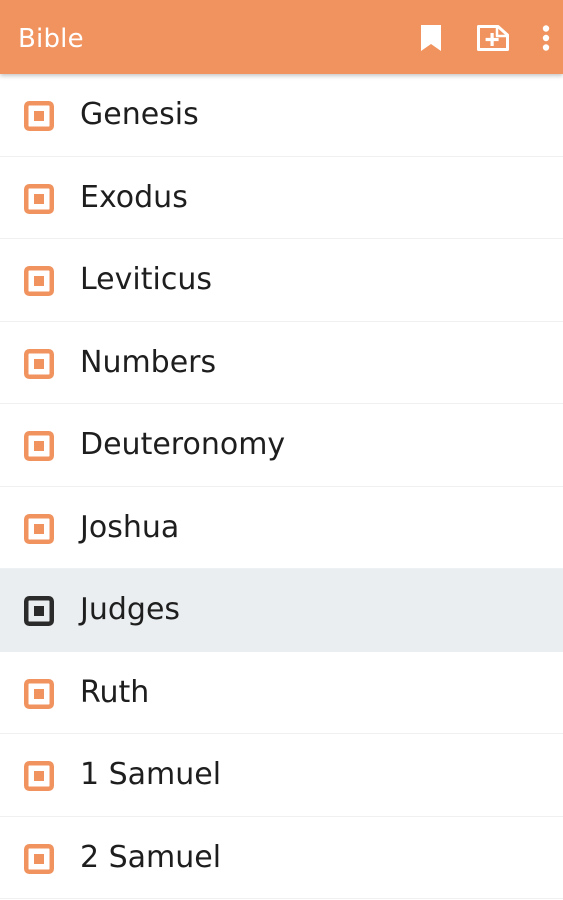 This screenshot has width=563, height=900. I want to click on bookmark-button, so click(431, 38).